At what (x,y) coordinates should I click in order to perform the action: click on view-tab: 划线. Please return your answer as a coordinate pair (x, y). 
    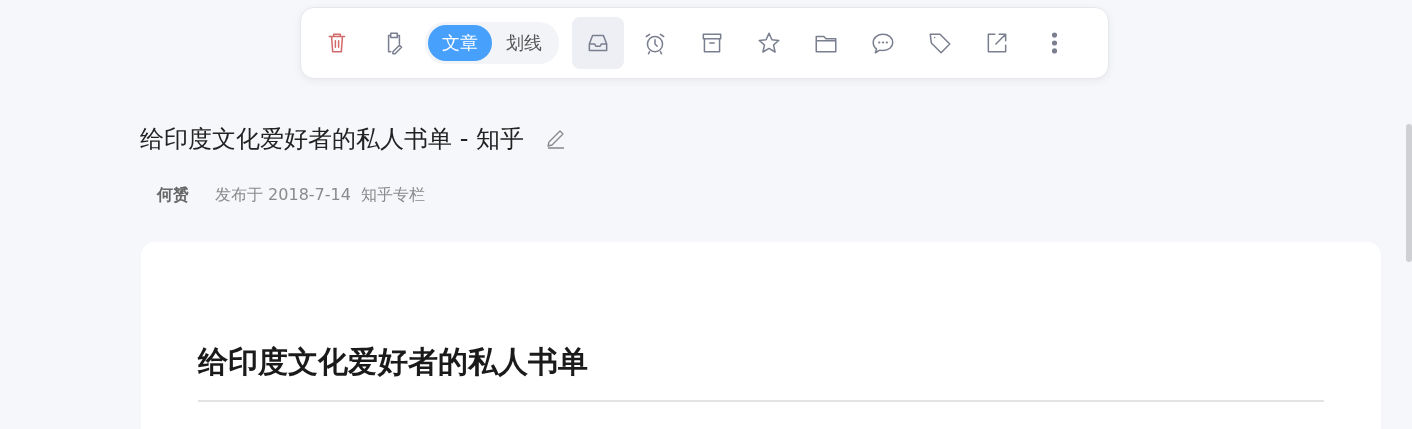
    Looking at the image, I should click on (524, 43).